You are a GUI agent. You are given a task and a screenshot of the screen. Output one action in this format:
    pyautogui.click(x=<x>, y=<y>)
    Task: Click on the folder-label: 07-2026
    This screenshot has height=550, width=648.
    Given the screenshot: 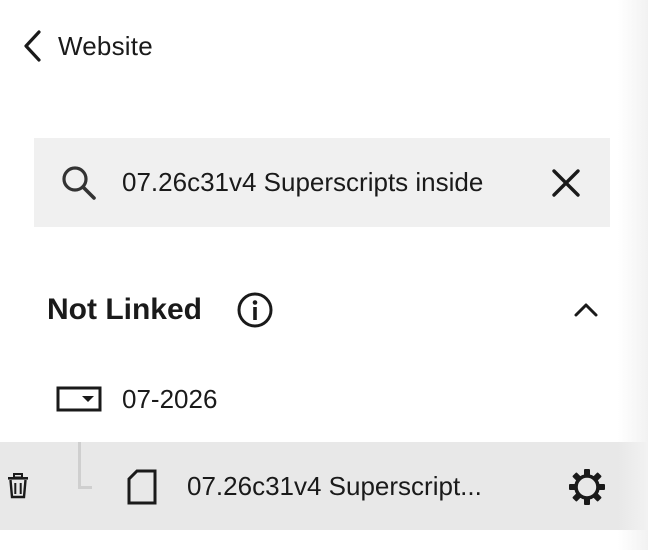 What is the action you would take?
    pyautogui.click(x=170, y=398)
    